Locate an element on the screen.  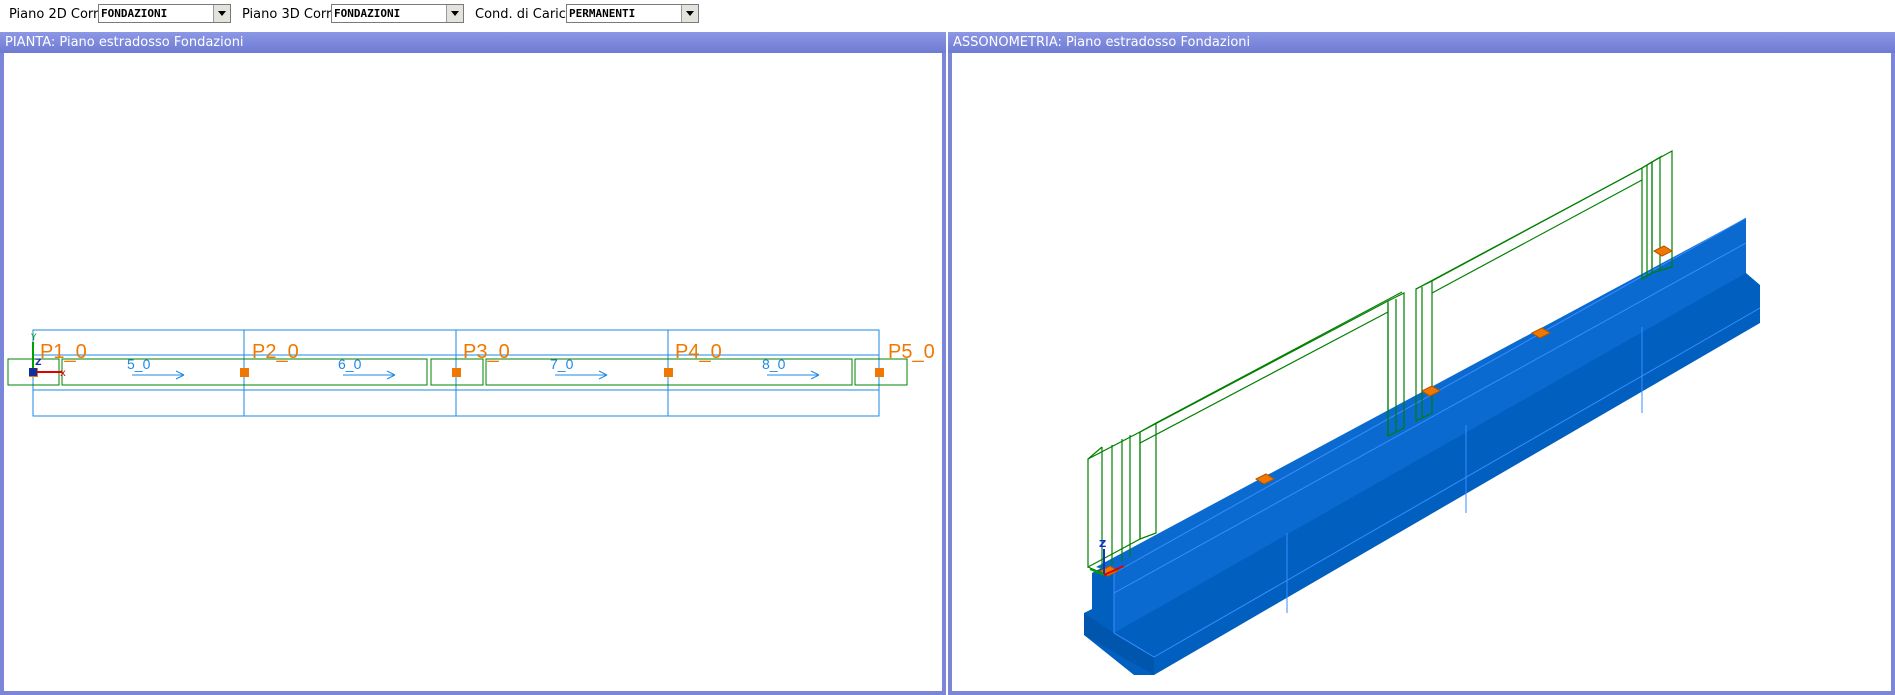
piano3d-label: Piano 3D Corr. is located at coordinates (288, 14).